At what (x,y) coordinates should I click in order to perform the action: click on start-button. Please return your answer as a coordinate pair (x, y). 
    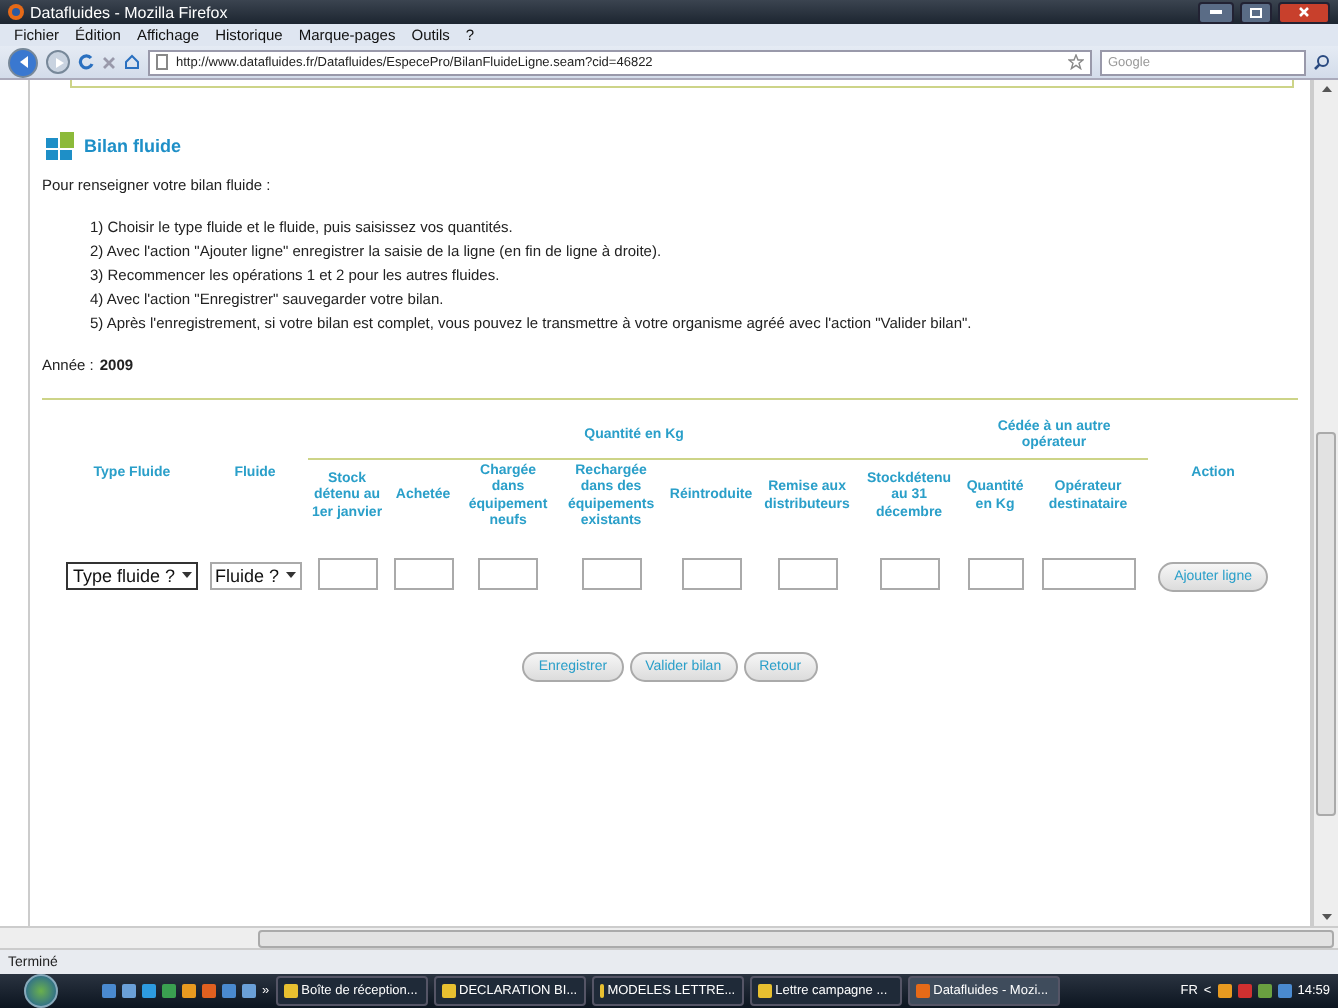
    Looking at the image, I should click on (41, 991).